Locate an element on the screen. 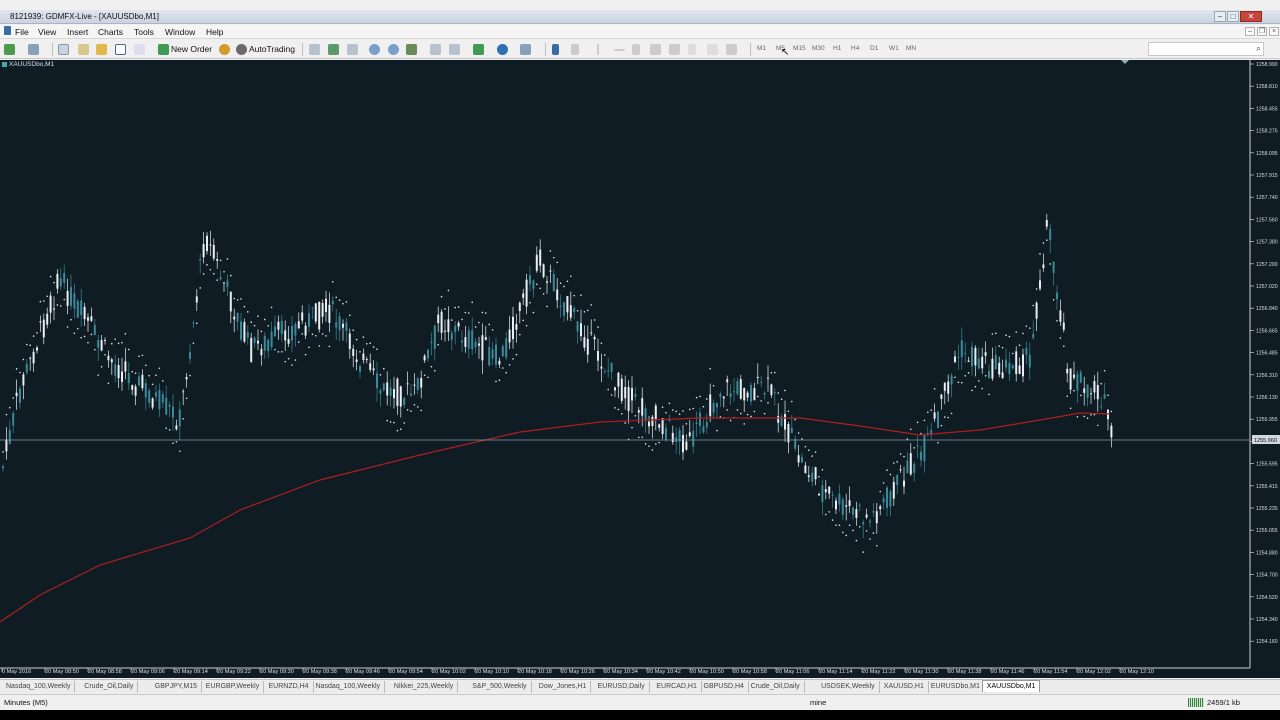 The height and width of the screenshot is (720, 1280). terminal-icon is located at coordinates (120, 49).